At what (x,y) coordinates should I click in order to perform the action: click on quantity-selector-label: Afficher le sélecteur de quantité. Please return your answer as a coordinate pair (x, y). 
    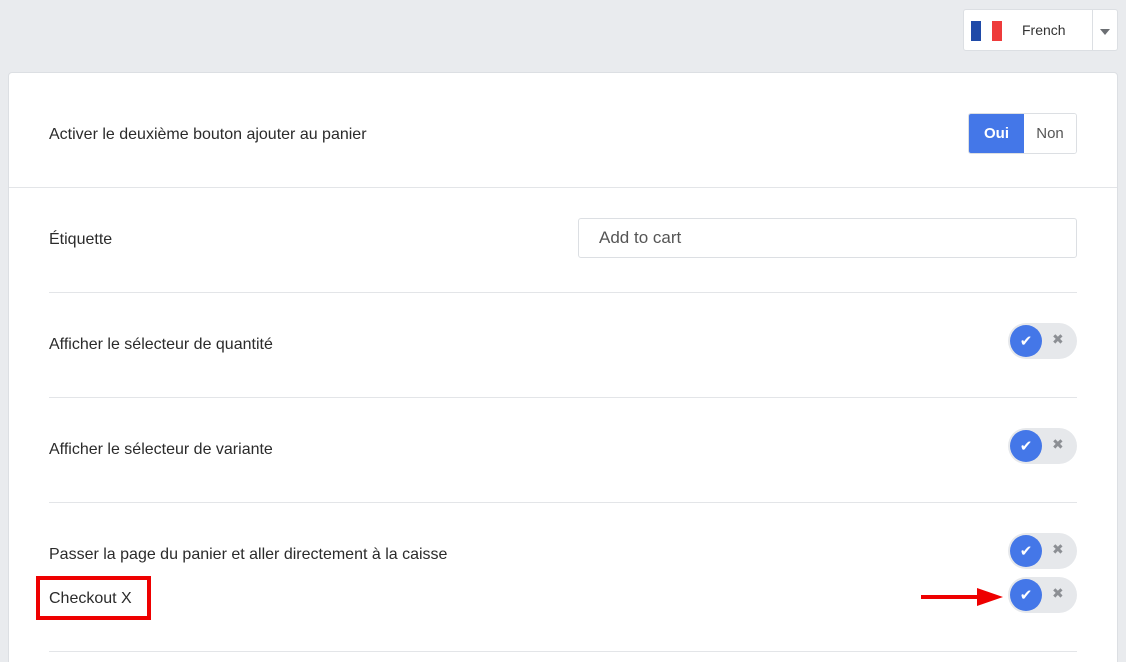
    Looking at the image, I should click on (161, 344).